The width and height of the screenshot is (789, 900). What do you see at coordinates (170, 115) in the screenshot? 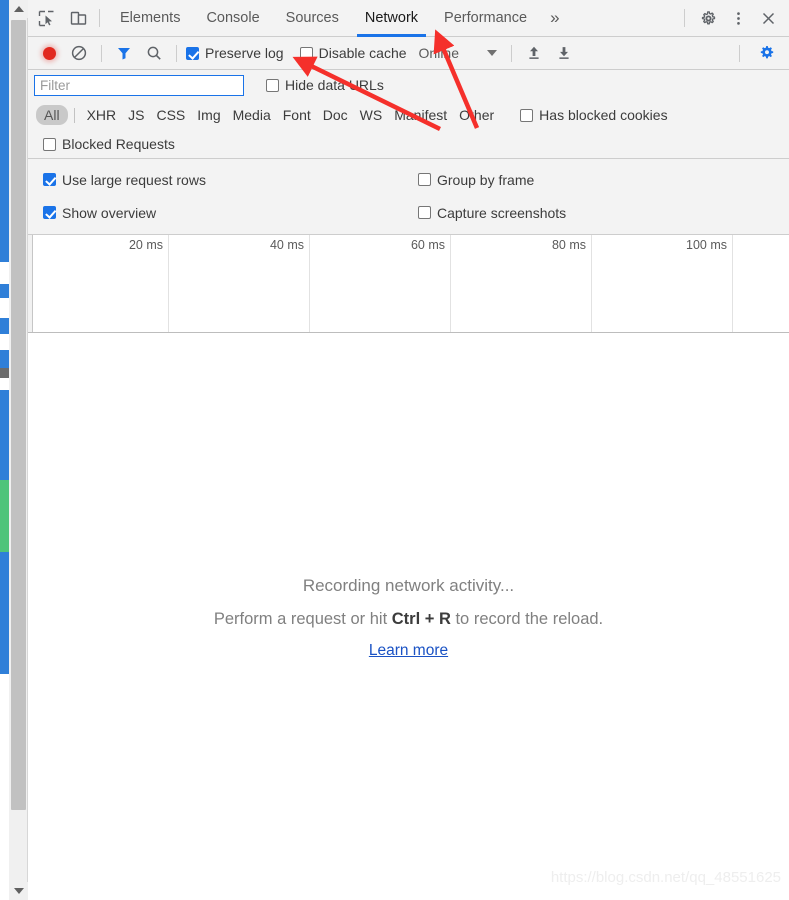
I see `type-filter-css: CSS` at bounding box center [170, 115].